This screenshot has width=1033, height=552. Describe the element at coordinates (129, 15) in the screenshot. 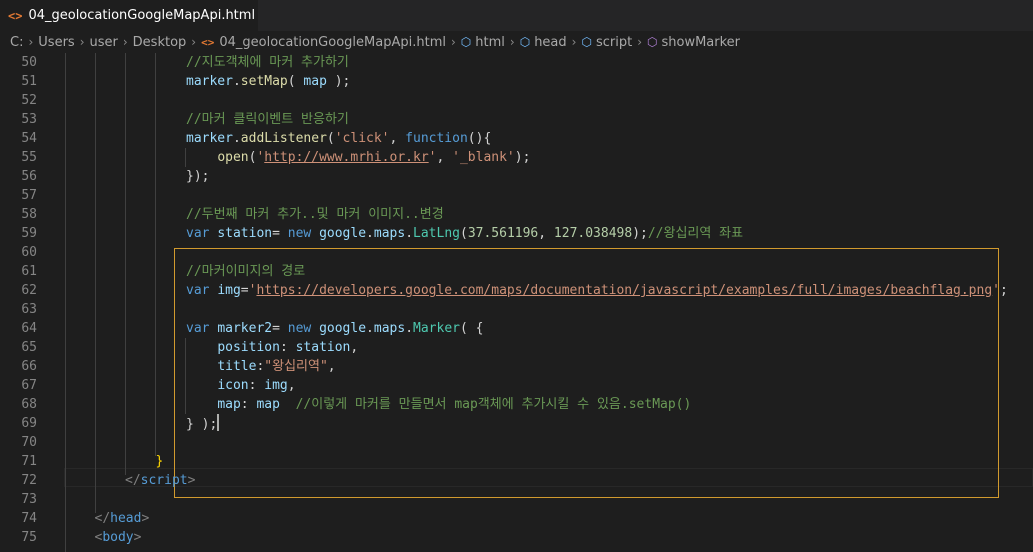

I see `editor-tab: <> 04_geolocationGoogleMapApi.html` at that location.